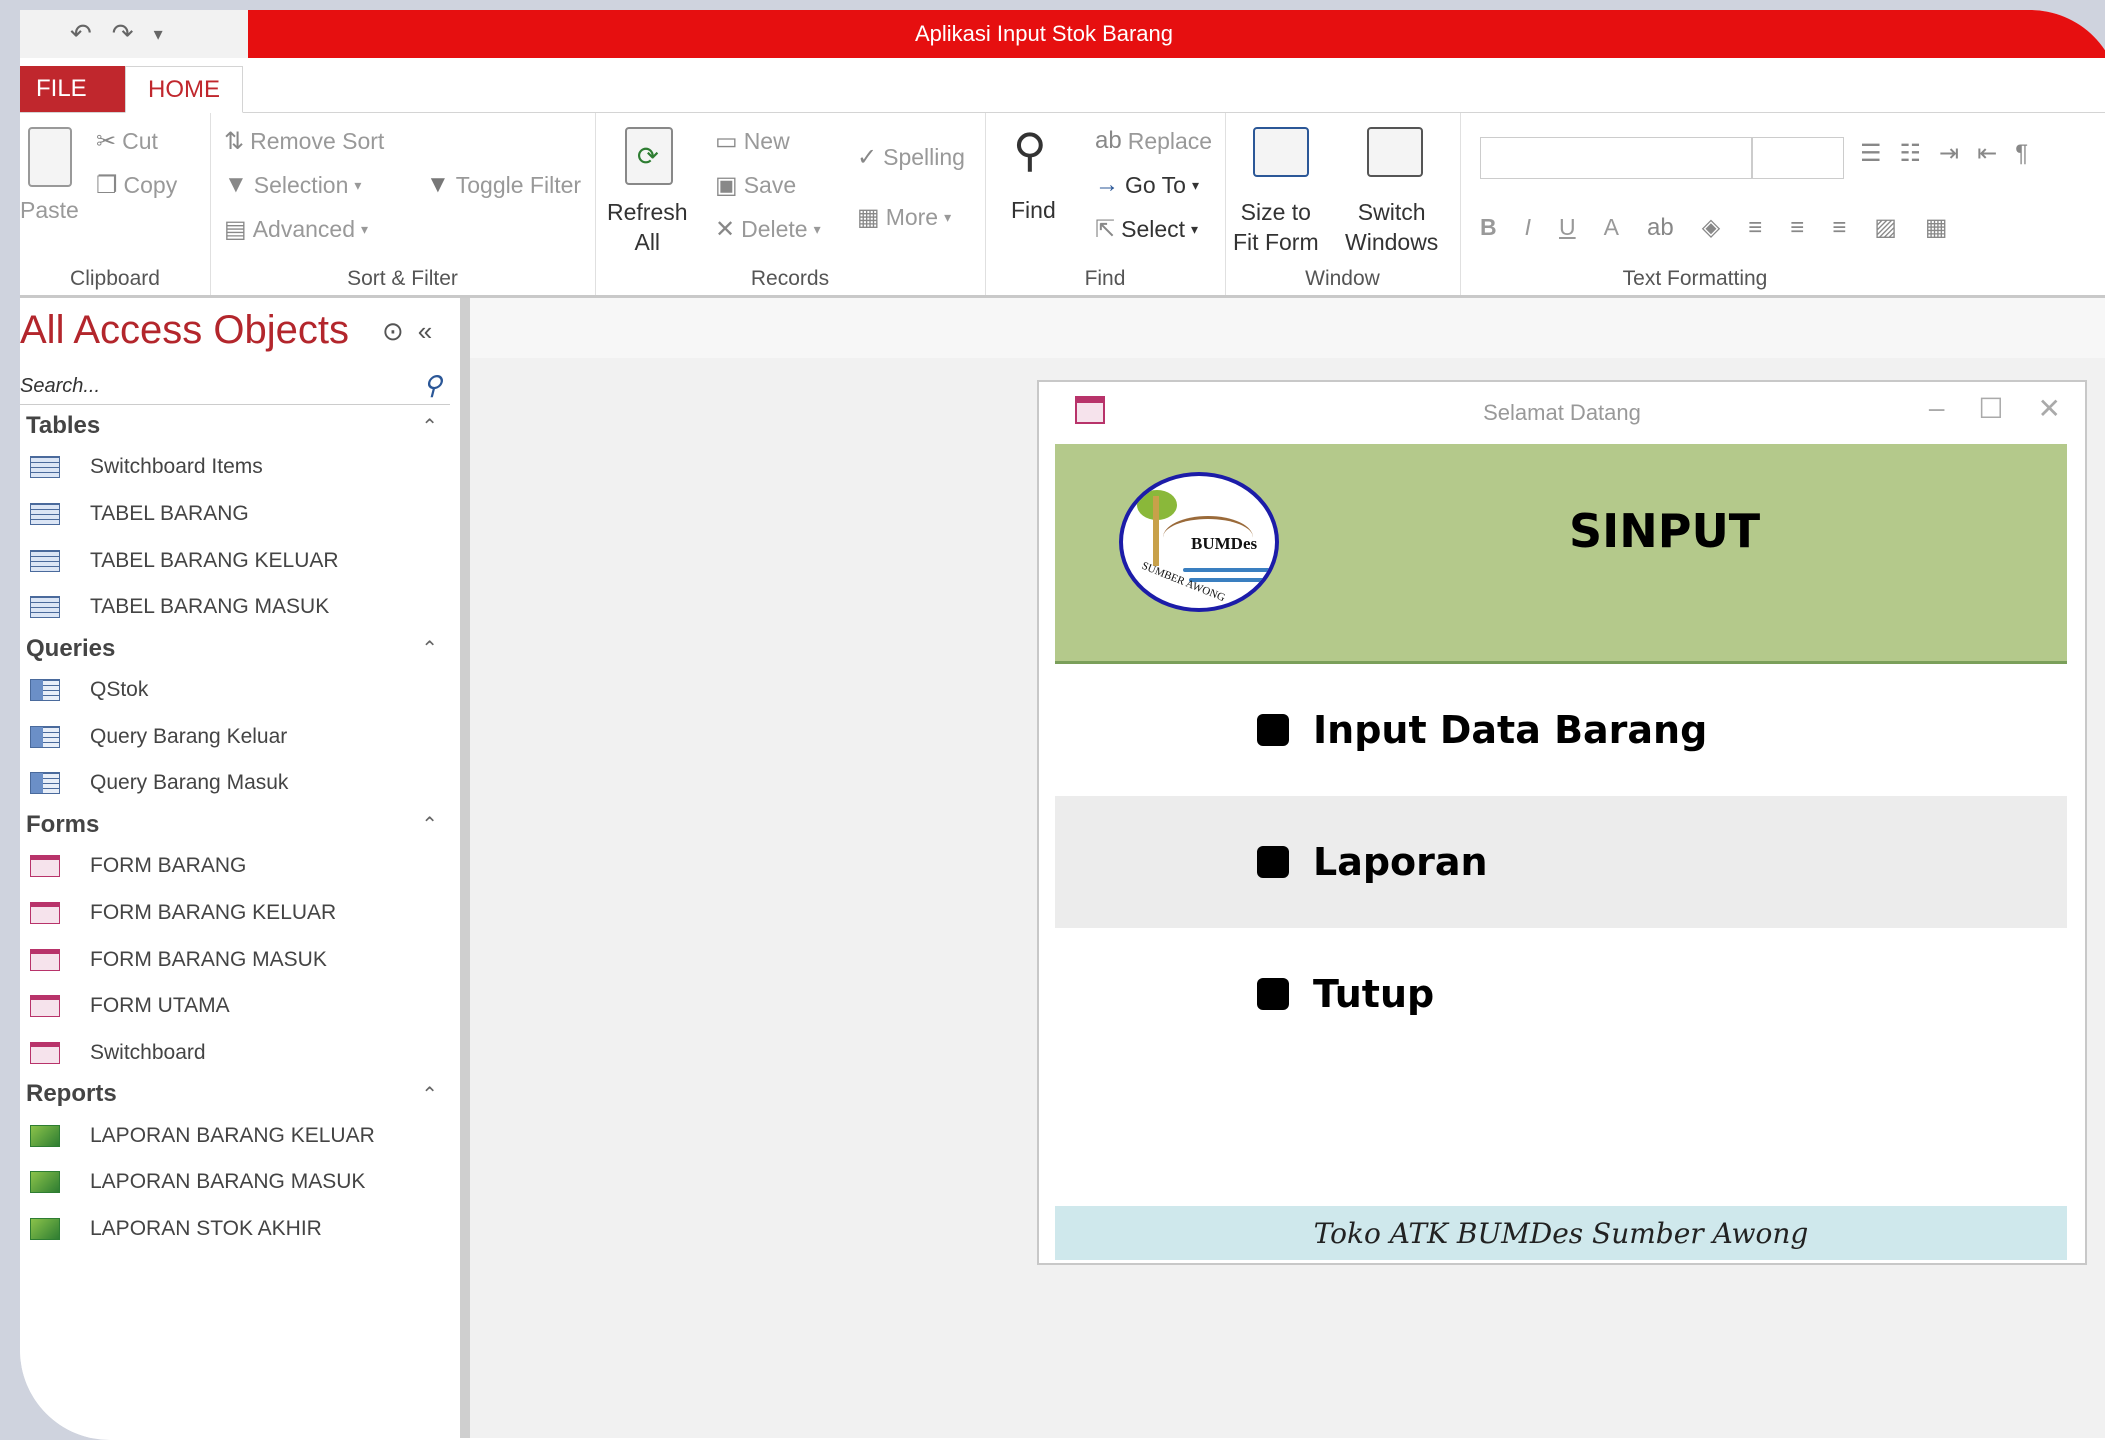 The height and width of the screenshot is (1440, 2105). Describe the element at coordinates (235, 1006) in the screenshot. I see `nav-item-form-utama: FORM UTAMA` at that location.